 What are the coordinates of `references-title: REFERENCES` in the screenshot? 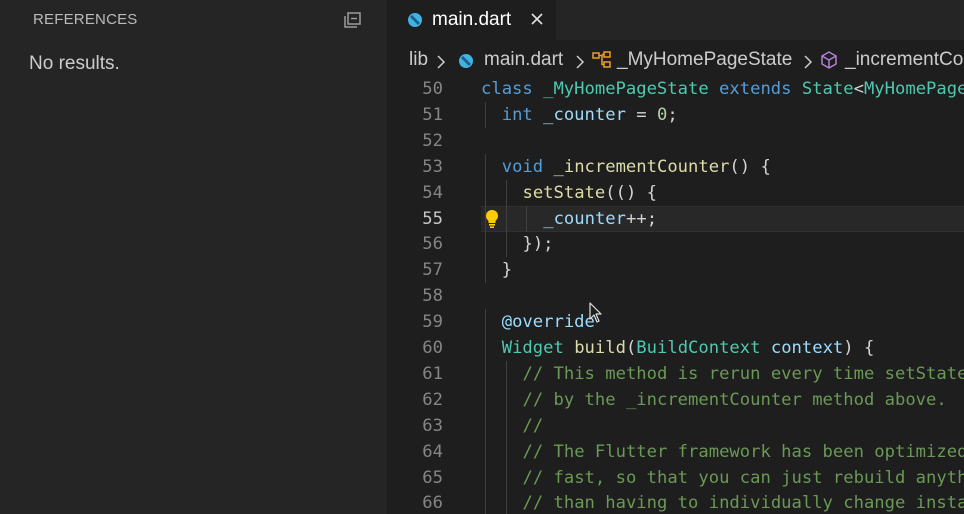 It's located at (85, 19).